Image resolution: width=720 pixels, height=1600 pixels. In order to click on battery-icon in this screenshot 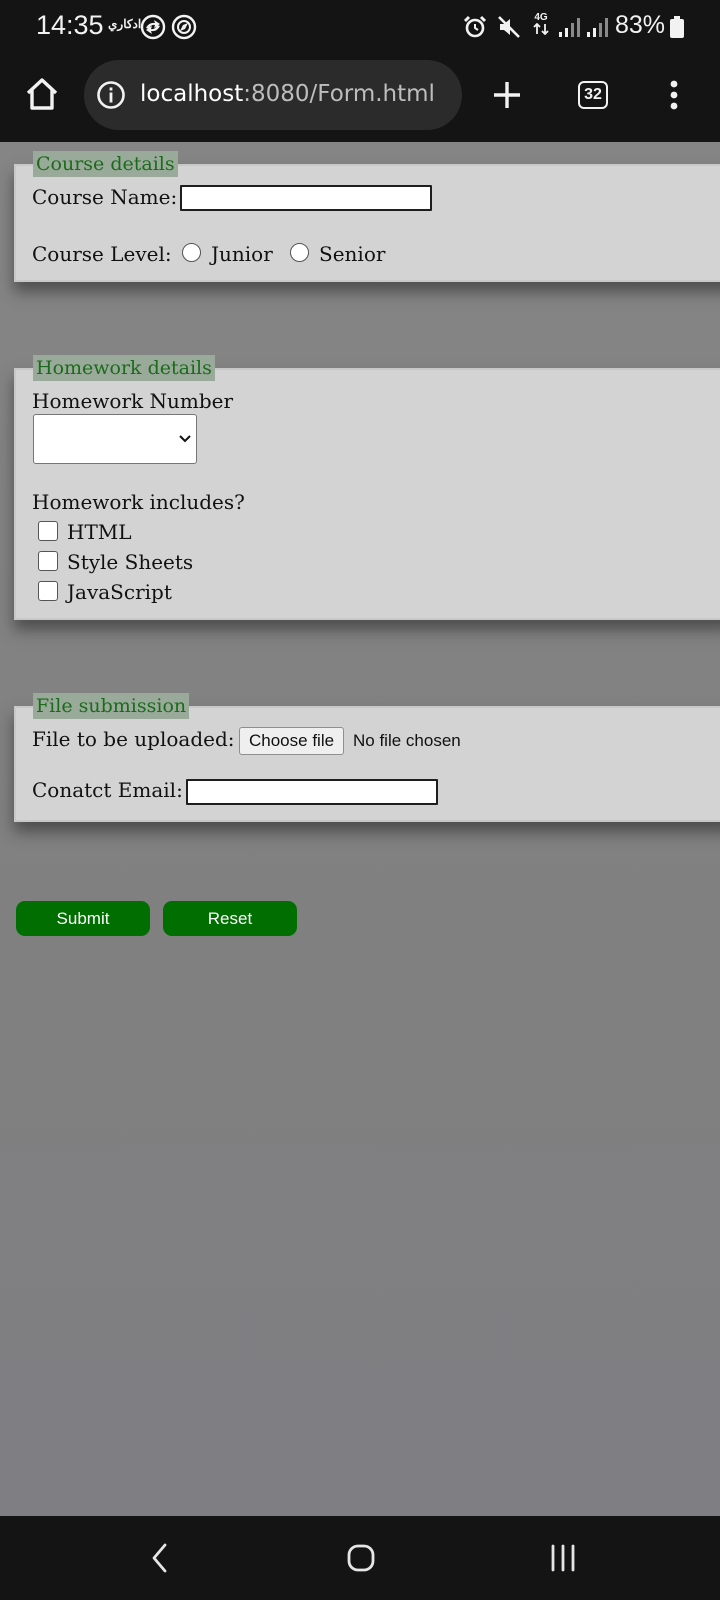, I will do `click(677, 27)`.